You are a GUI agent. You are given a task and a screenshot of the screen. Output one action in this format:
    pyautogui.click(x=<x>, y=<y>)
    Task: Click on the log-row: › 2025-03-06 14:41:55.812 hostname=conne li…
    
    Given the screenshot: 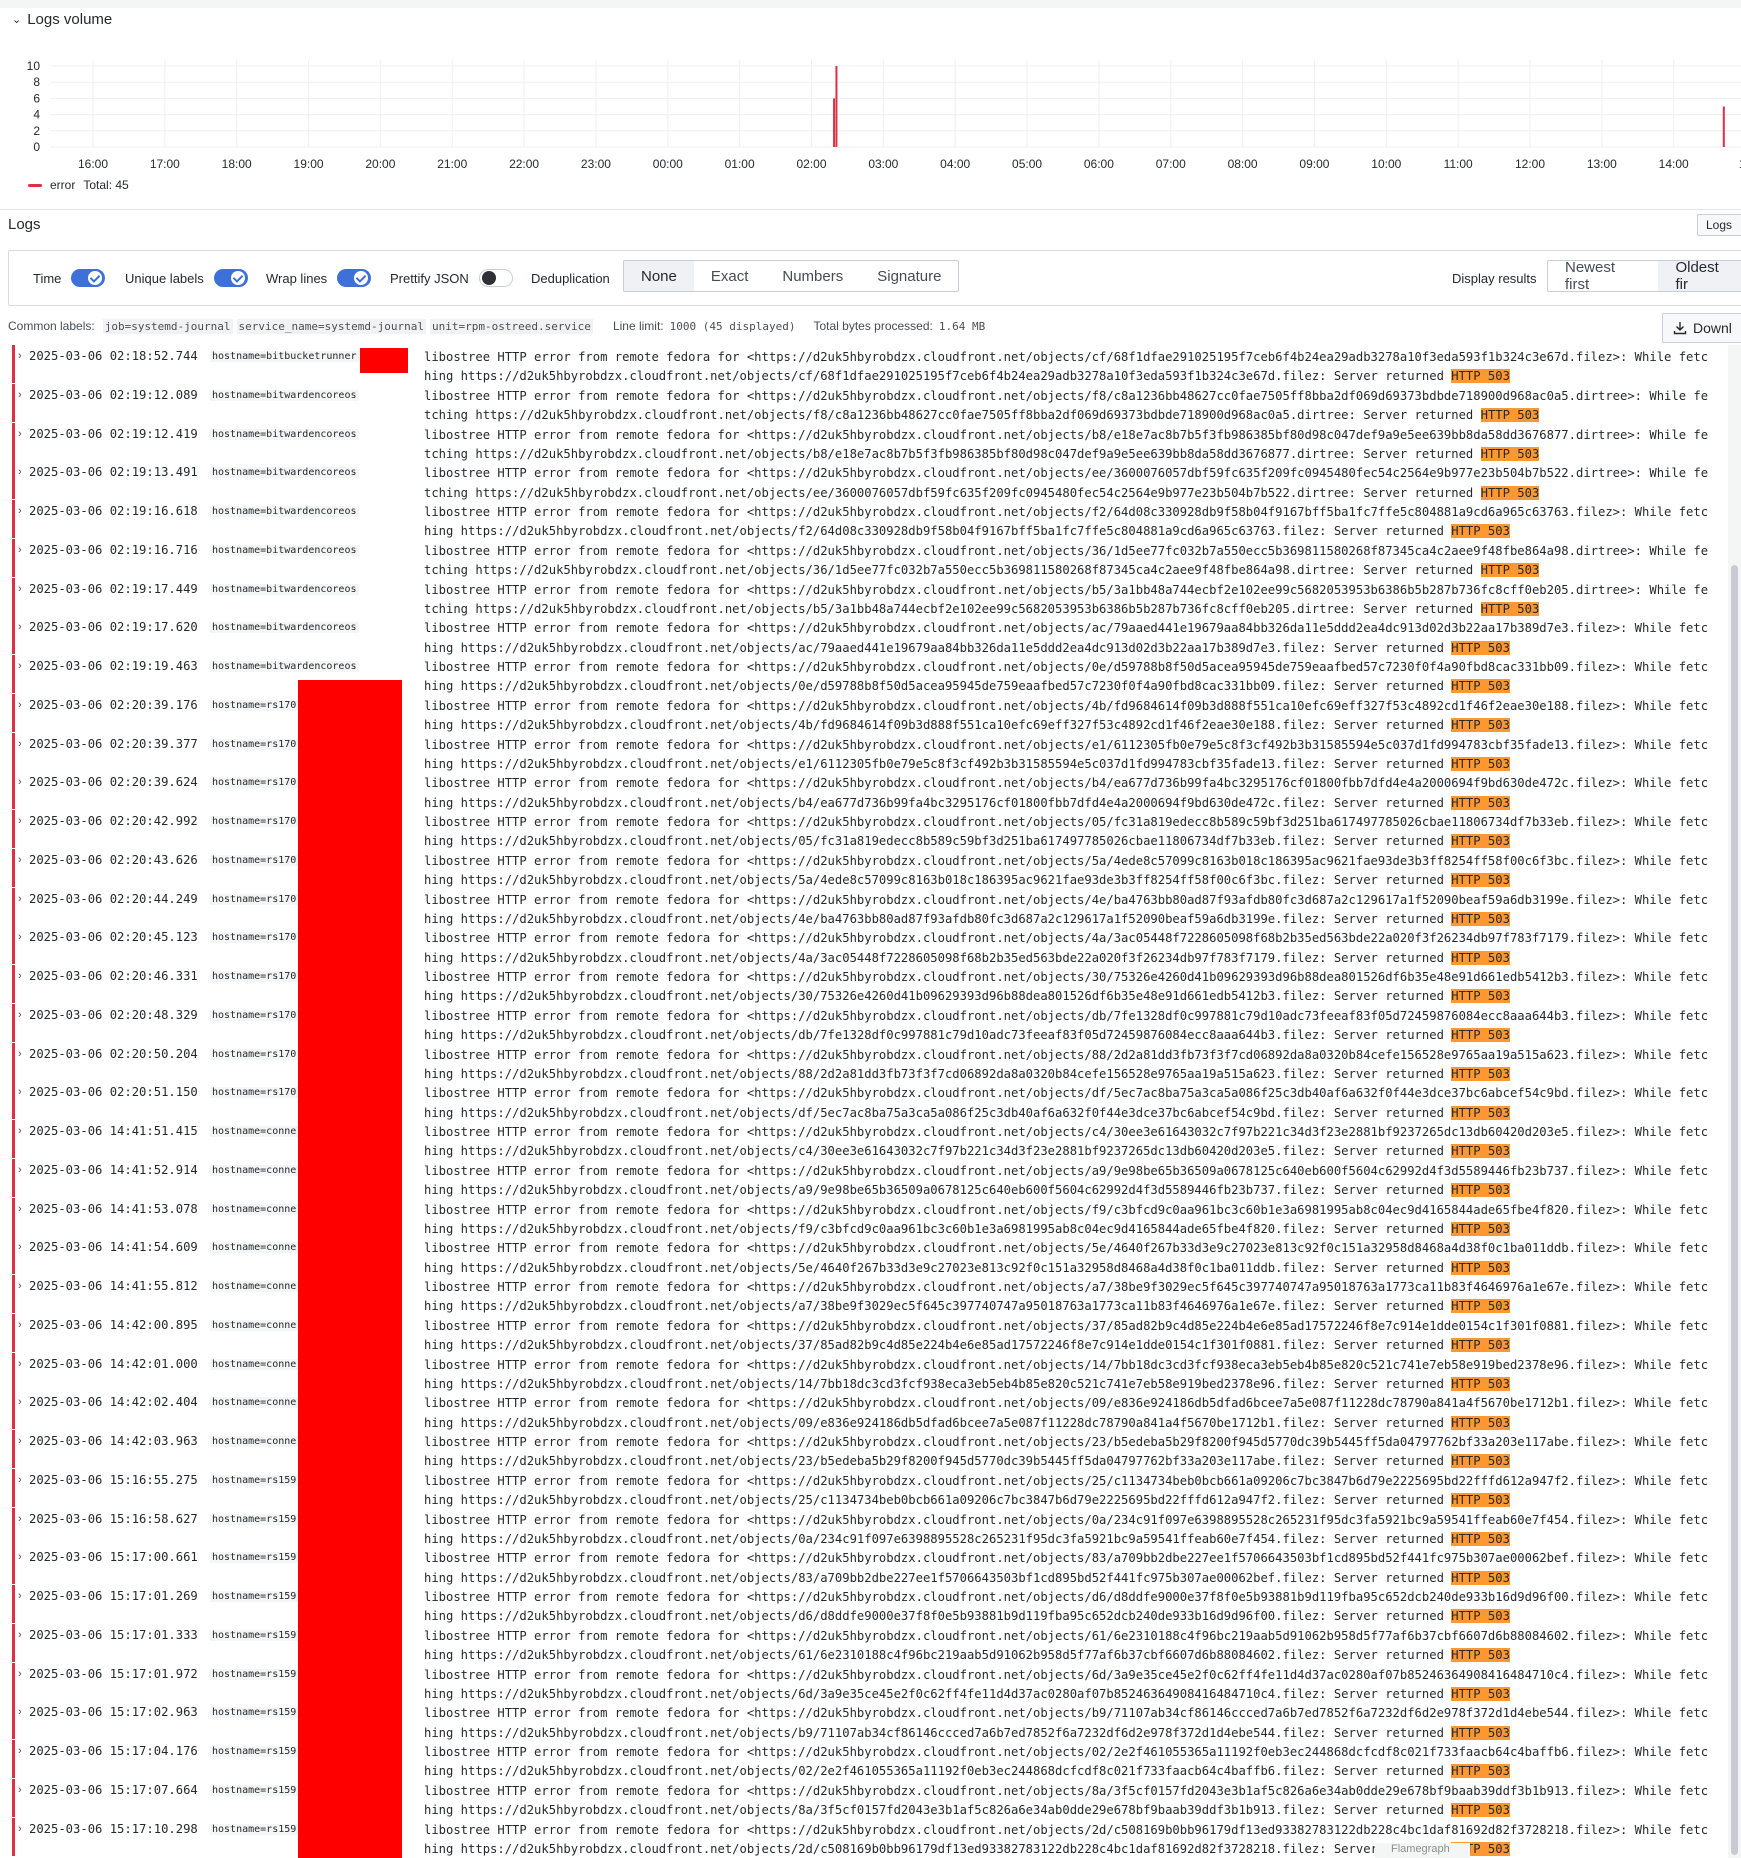 What is the action you would take?
    pyautogui.click(x=862, y=1294)
    